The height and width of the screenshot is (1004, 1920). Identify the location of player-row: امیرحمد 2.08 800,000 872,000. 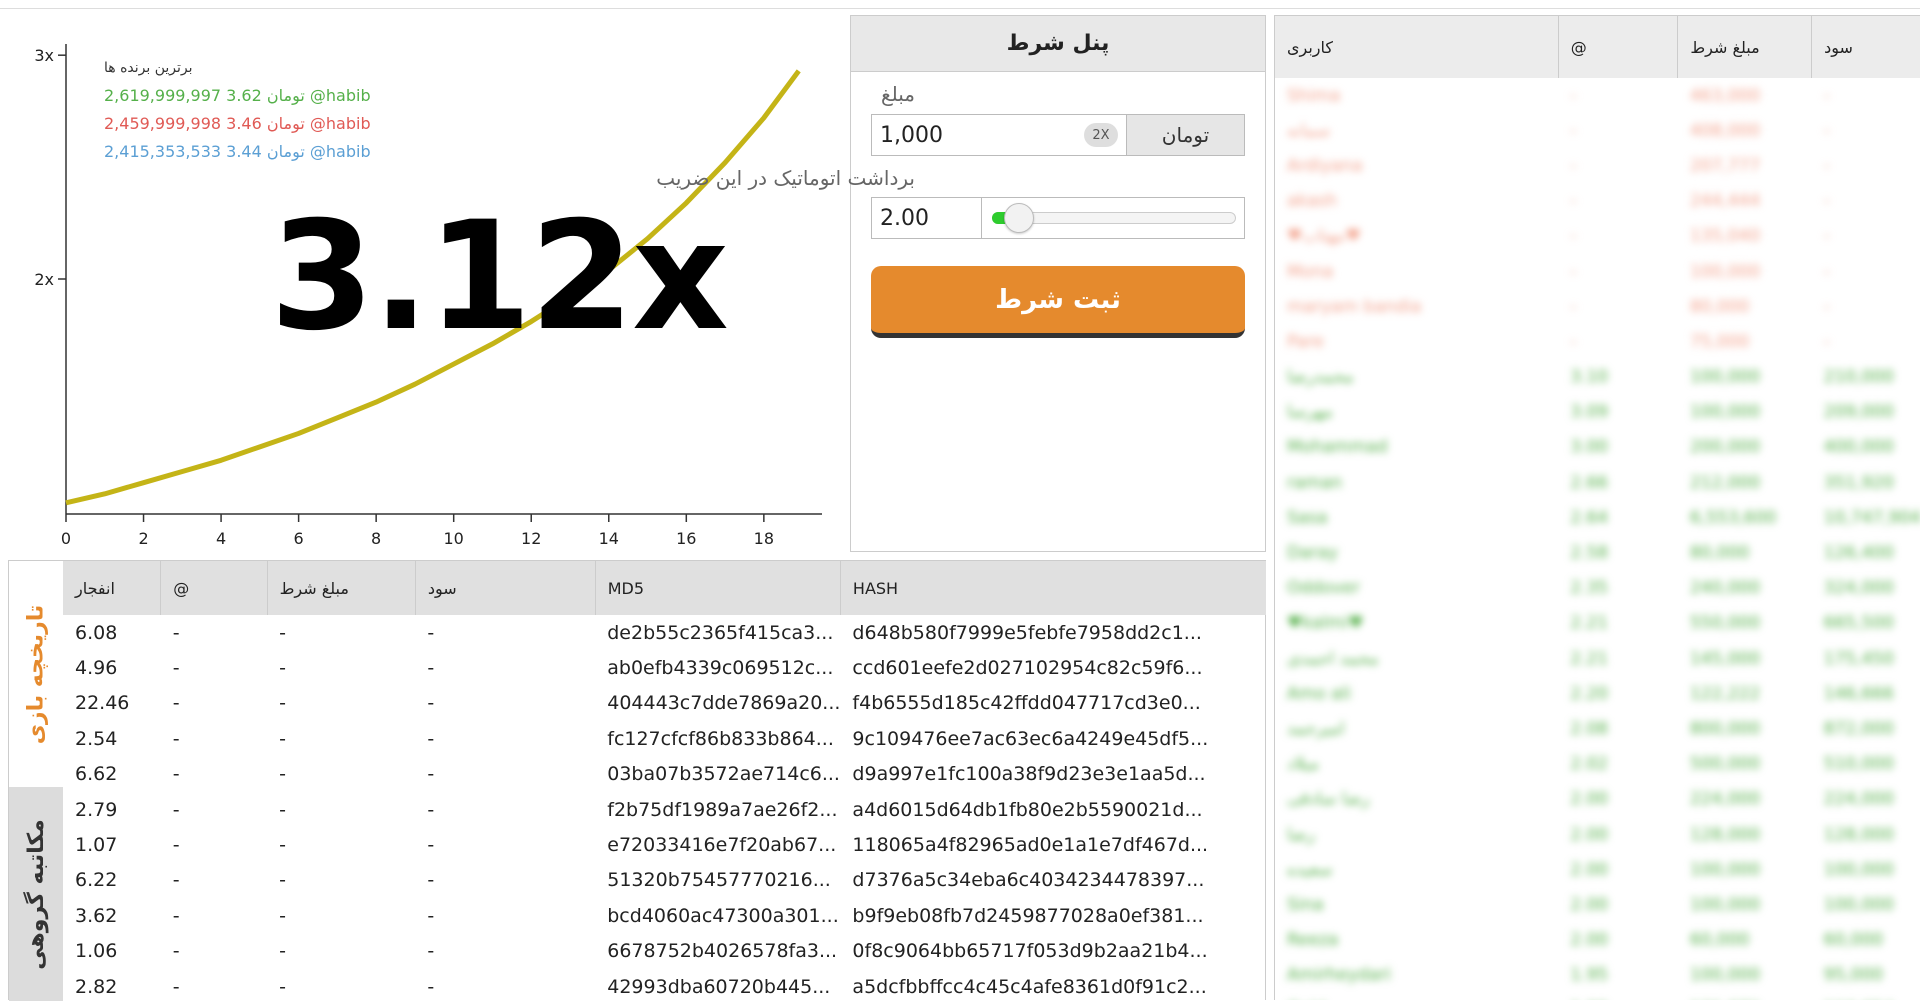
(1597, 728).